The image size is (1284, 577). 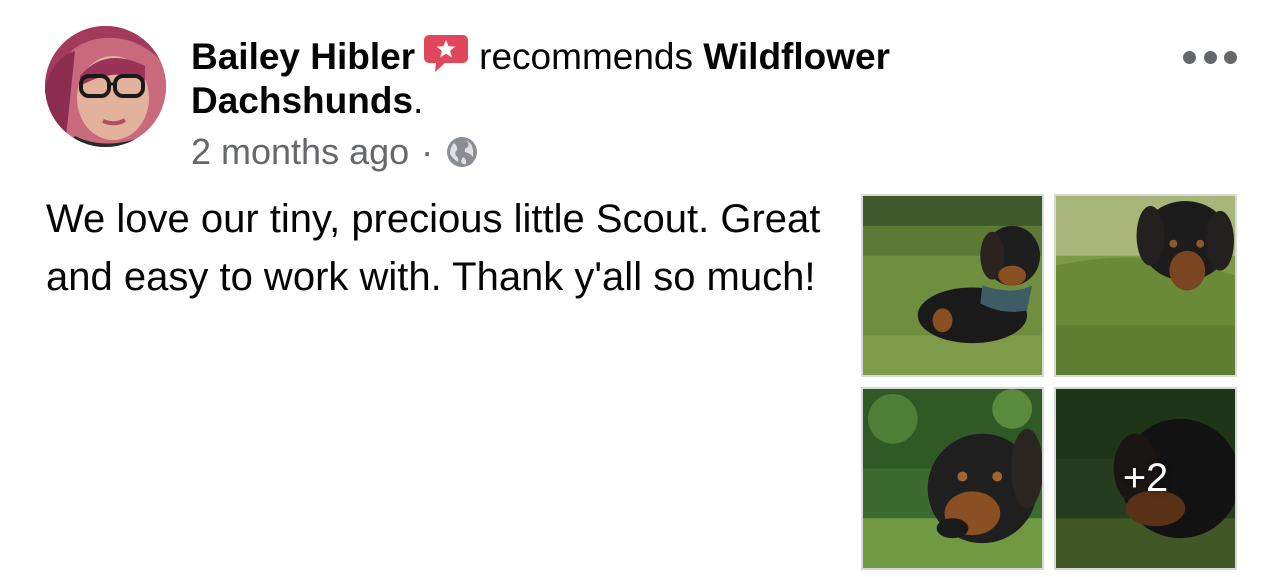 I want to click on avatar-image, so click(x=105, y=86).